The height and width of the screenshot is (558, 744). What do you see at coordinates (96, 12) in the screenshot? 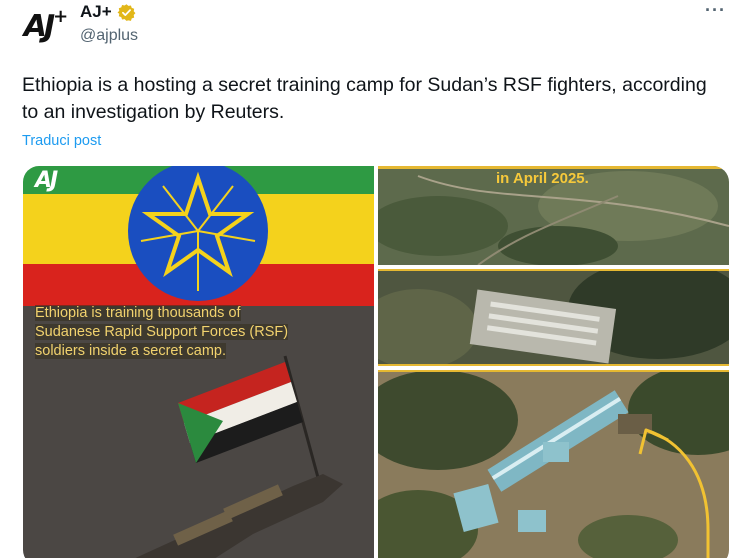
I see `author-display-name: AJ+` at bounding box center [96, 12].